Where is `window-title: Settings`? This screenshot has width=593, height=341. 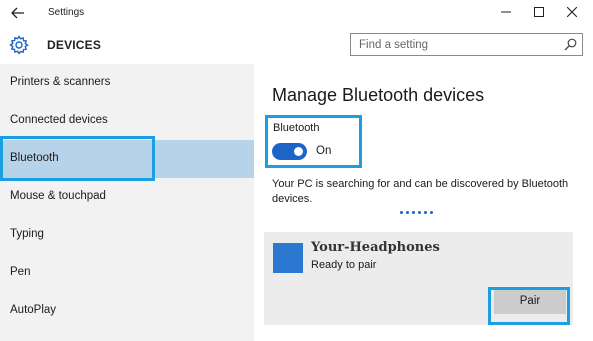
window-title: Settings is located at coordinates (66, 12).